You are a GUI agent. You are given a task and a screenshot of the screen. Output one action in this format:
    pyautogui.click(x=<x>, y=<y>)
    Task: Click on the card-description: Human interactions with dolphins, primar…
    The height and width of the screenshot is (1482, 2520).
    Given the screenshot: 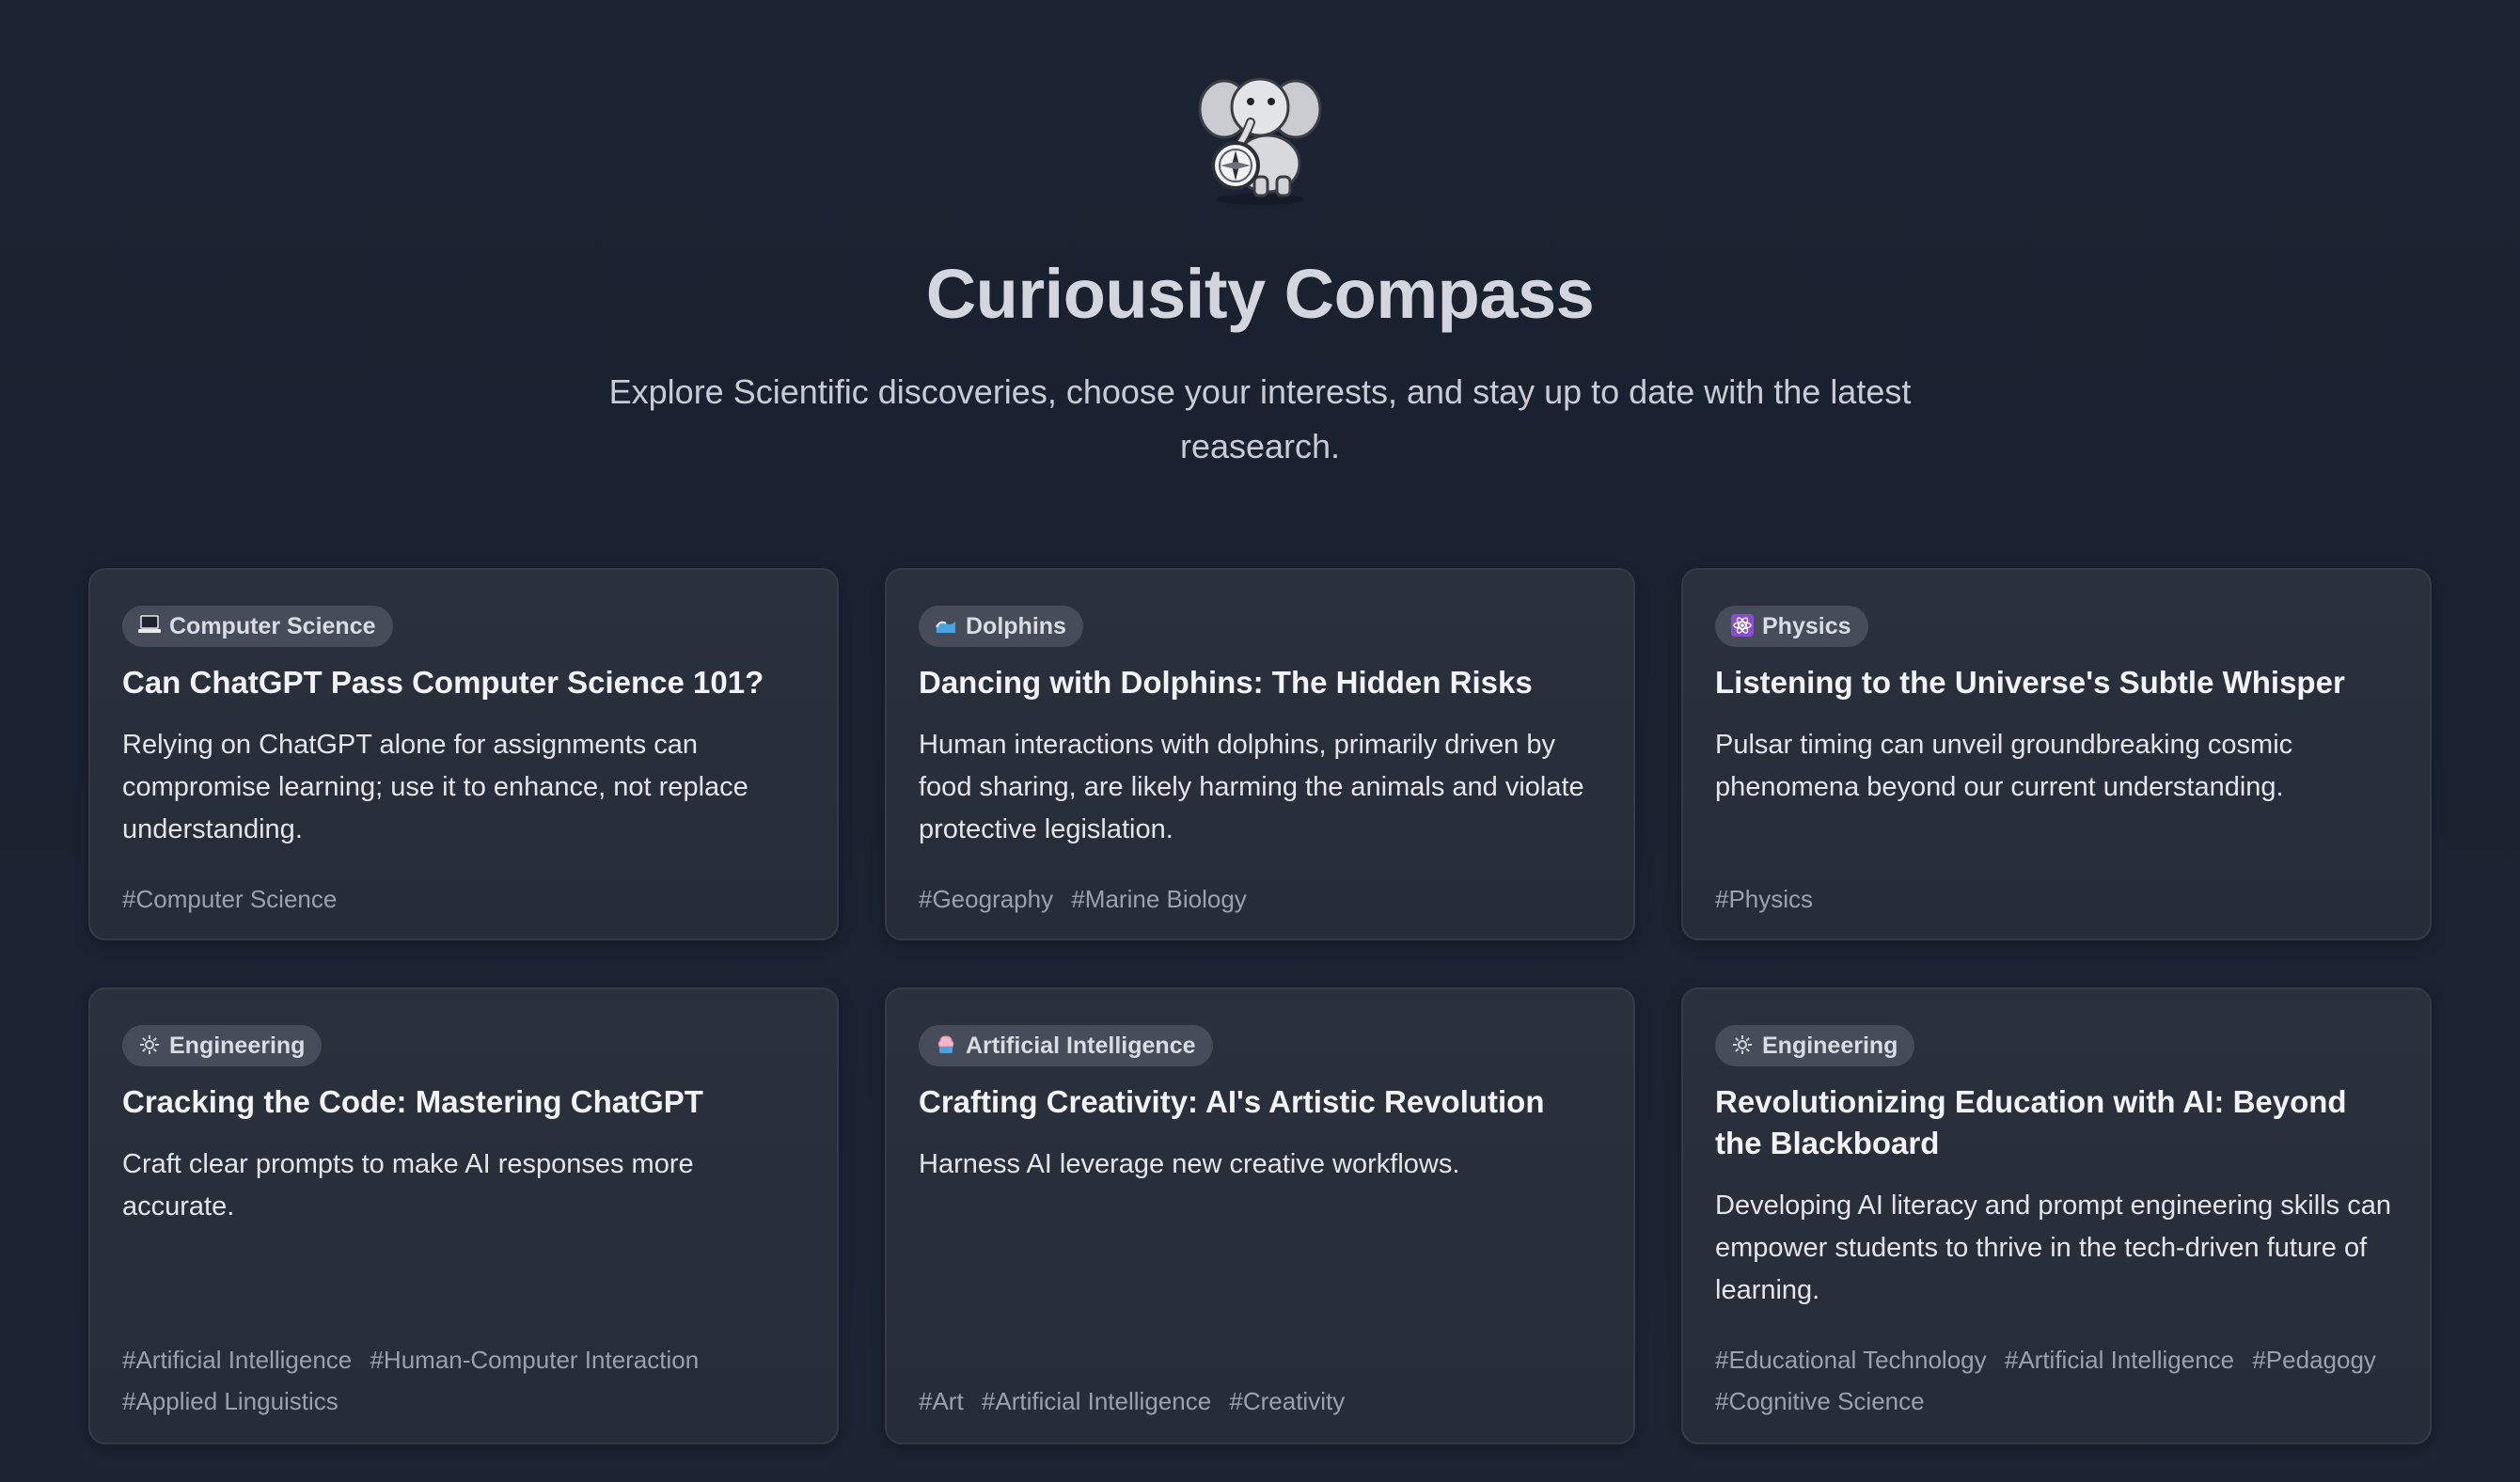 What is the action you would take?
    pyautogui.click(x=1251, y=787)
    